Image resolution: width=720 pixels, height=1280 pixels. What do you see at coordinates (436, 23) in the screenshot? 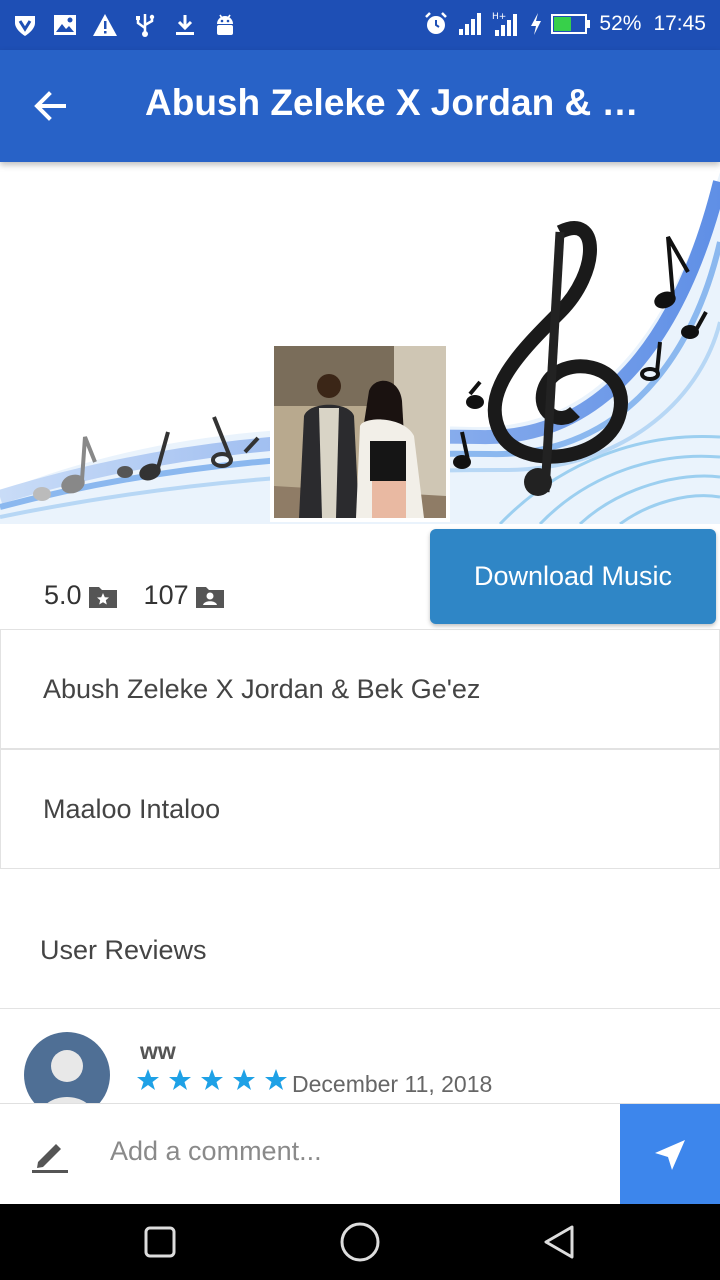
I see `alarm-icon` at bounding box center [436, 23].